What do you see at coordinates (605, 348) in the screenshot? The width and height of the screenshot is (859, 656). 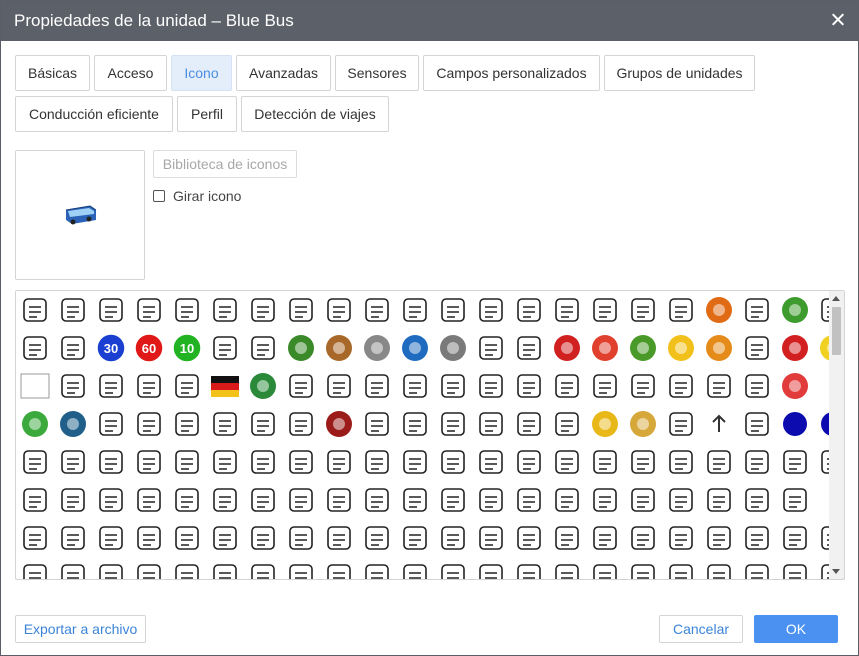 I see `chrome-logo-icon` at bounding box center [605, 348].